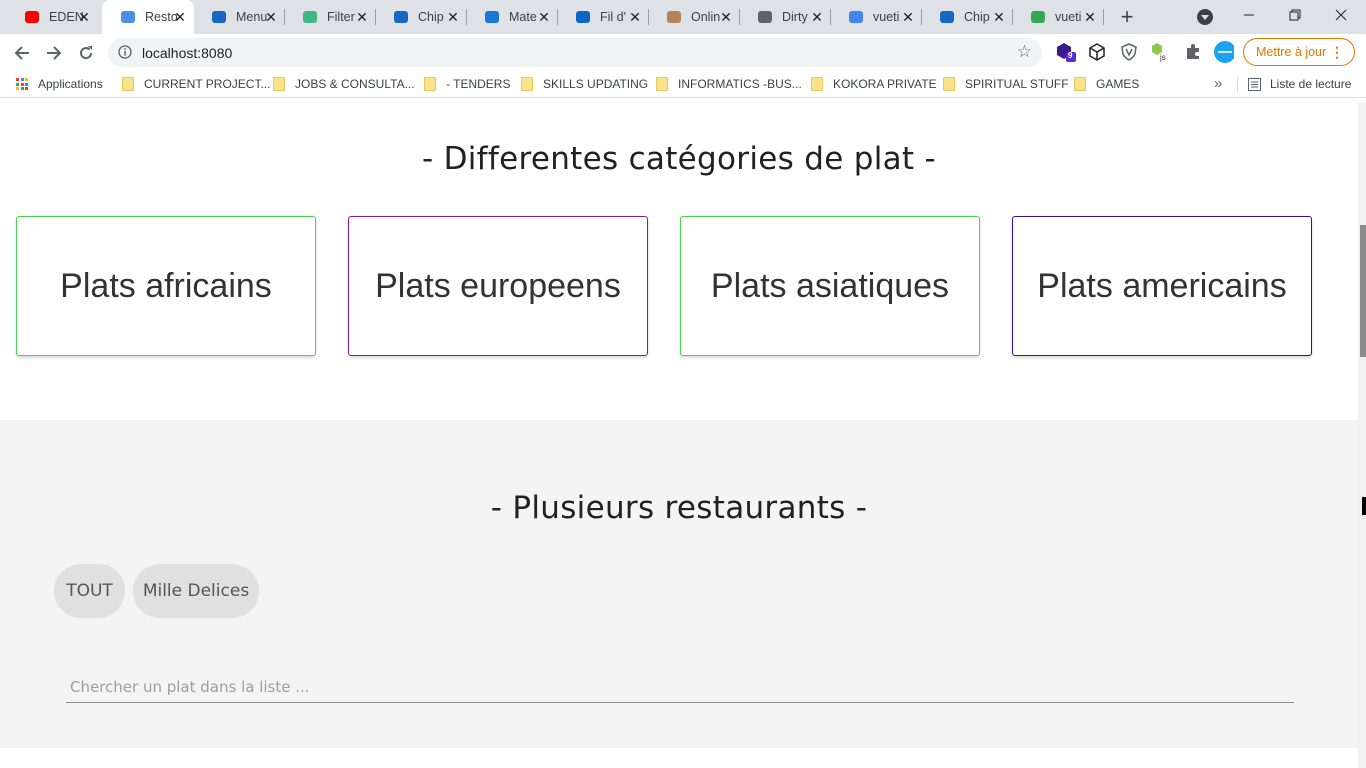 This screenshot has height=768, width=1366. Describe the element at coordinates (785, 17) in the screenshot. I see `browser-tab: Dirty ✕` at that location.